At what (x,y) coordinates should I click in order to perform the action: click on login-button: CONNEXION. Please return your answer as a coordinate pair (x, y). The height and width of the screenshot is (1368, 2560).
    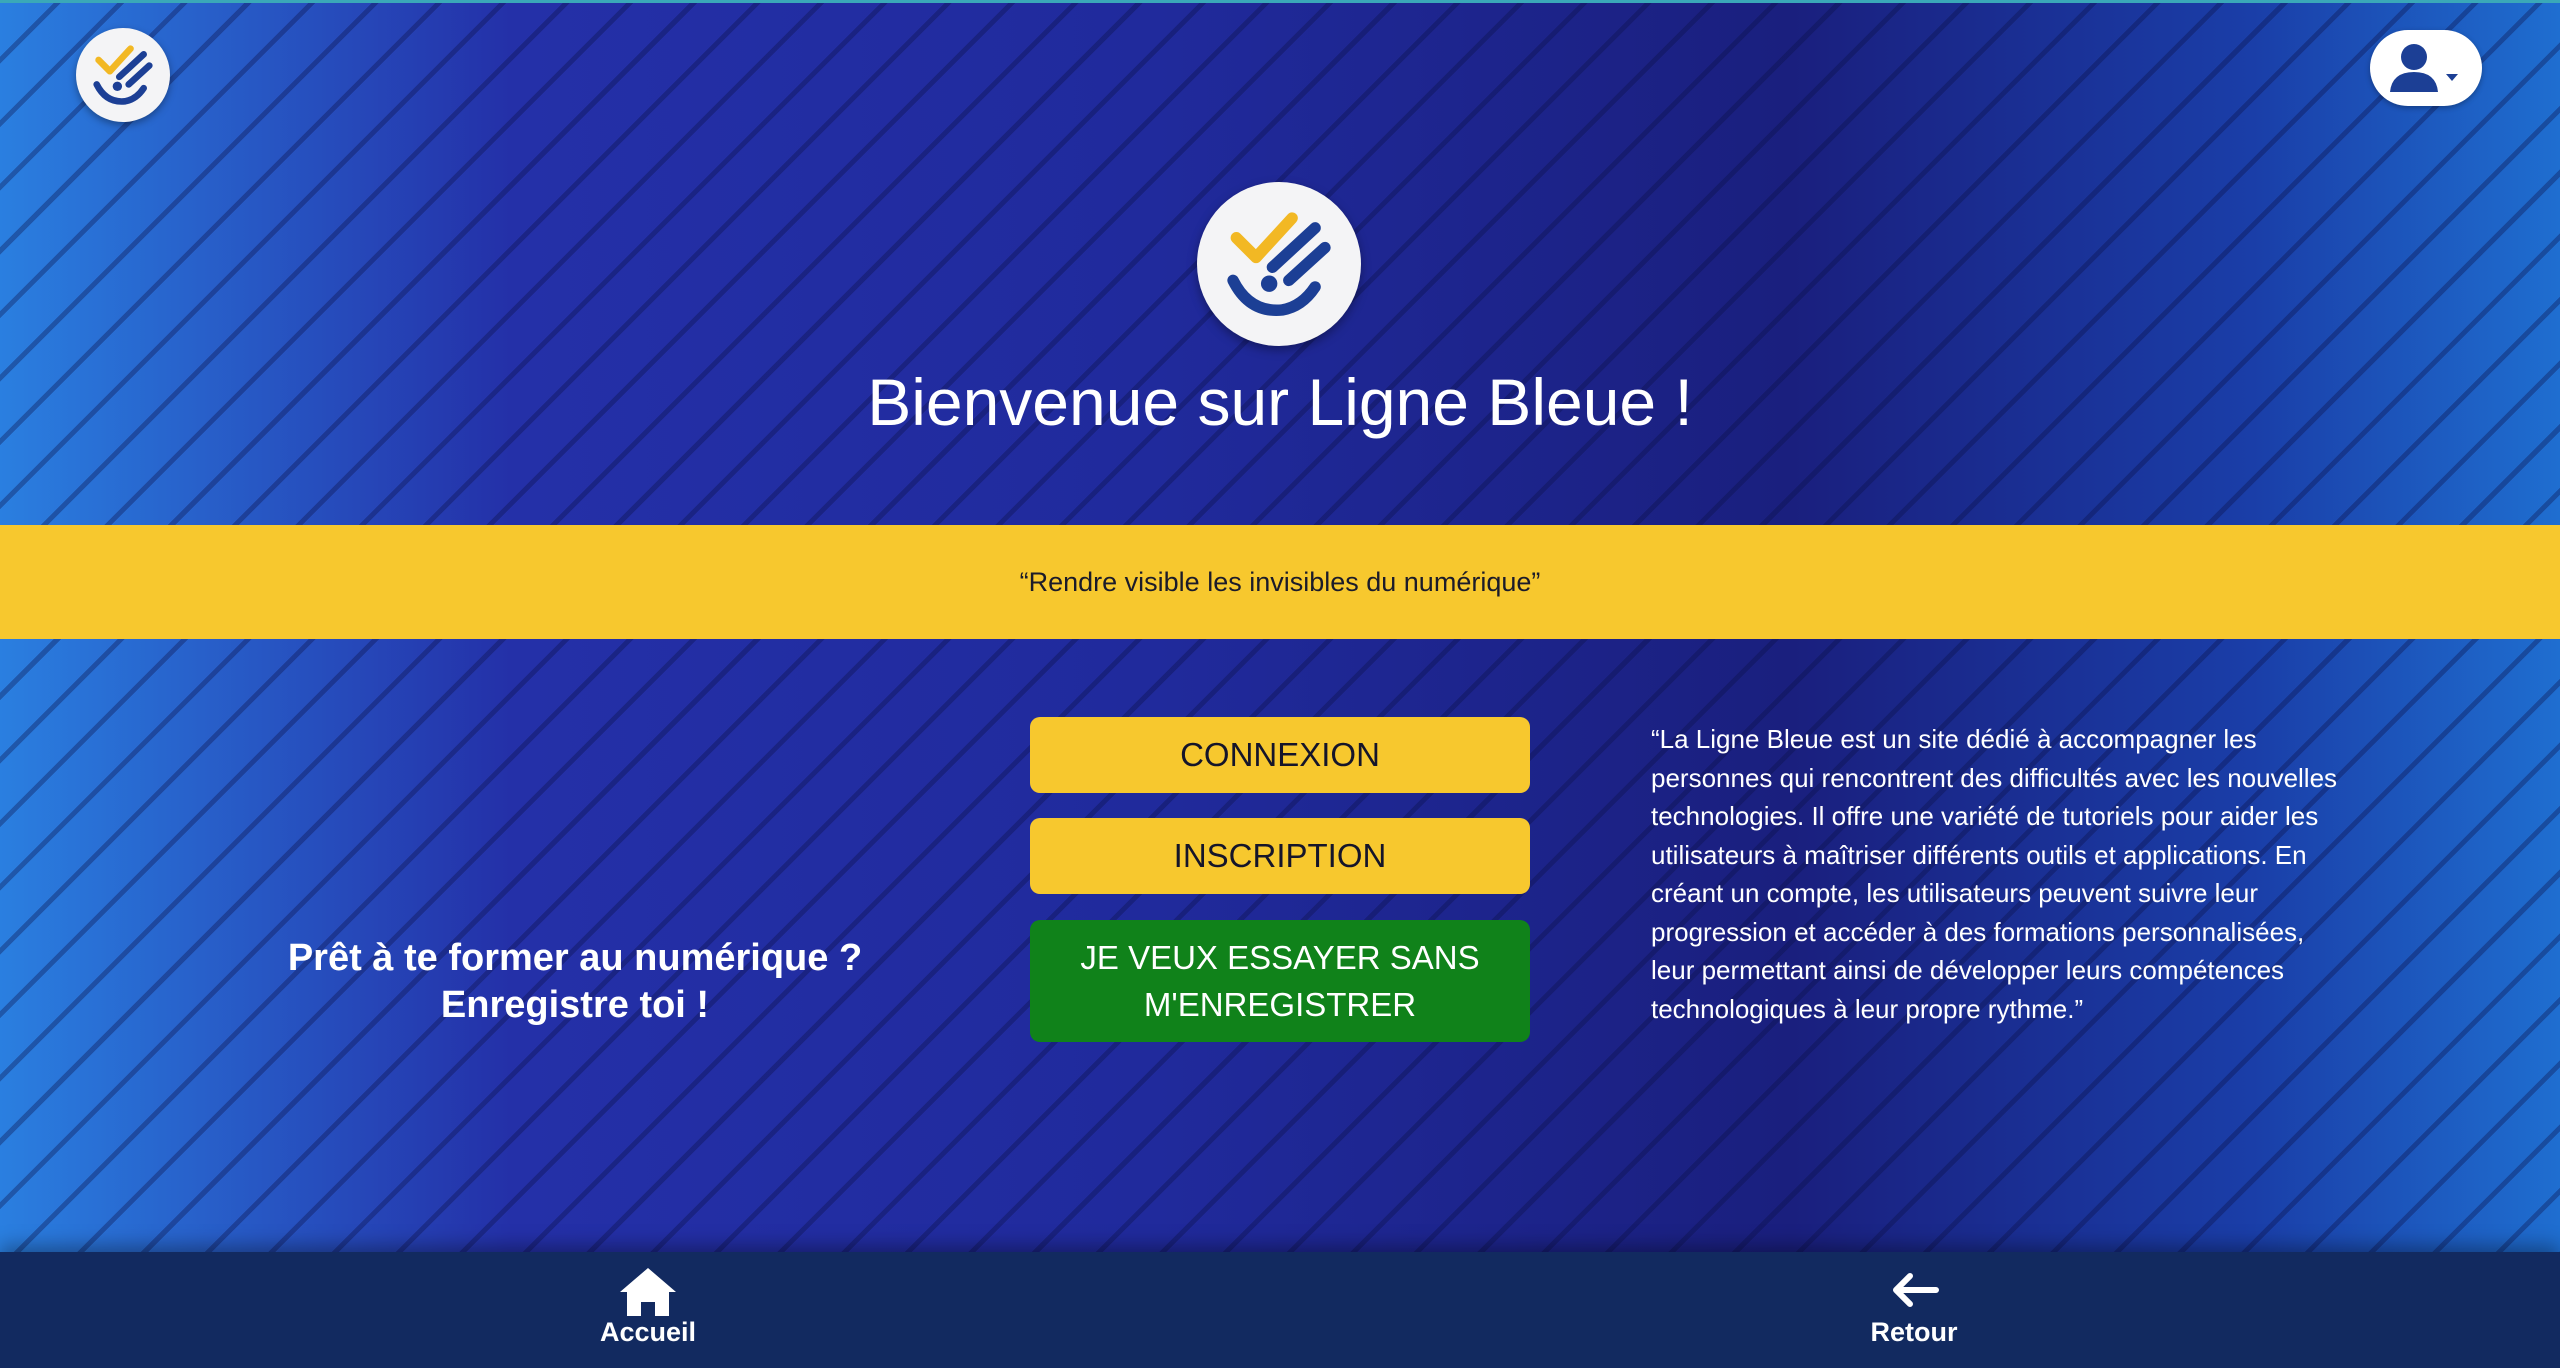
    Looking at the image, I should click on (1280, 755).